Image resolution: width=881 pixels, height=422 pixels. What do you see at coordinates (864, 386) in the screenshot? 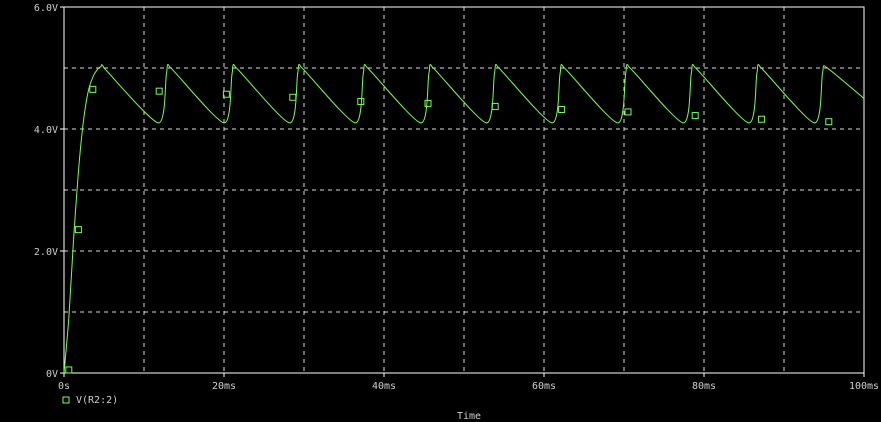
I see `x-tick-label: 100ms` at bounding box center [864, 386].